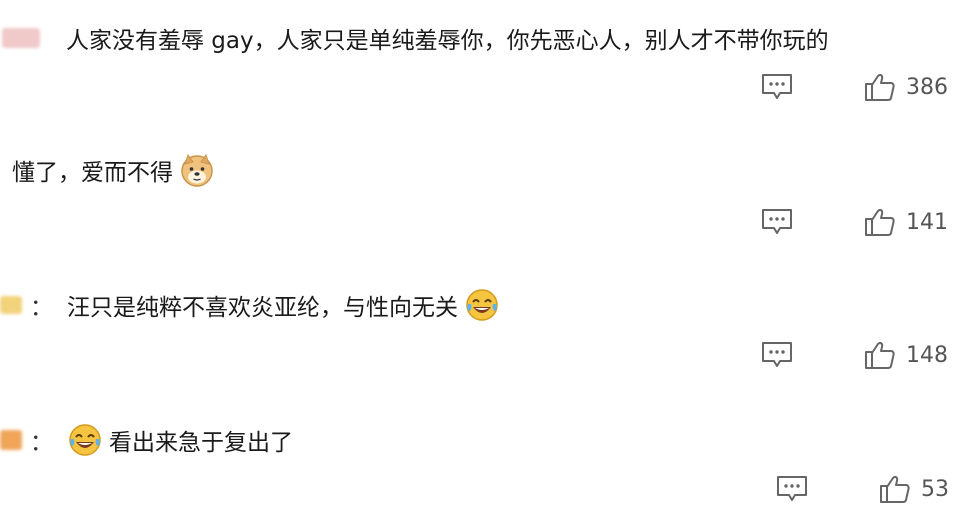 Image resolution: width=960 pixels, height=518 pixels. I want to click on like-button: 141, so click(906, 222).